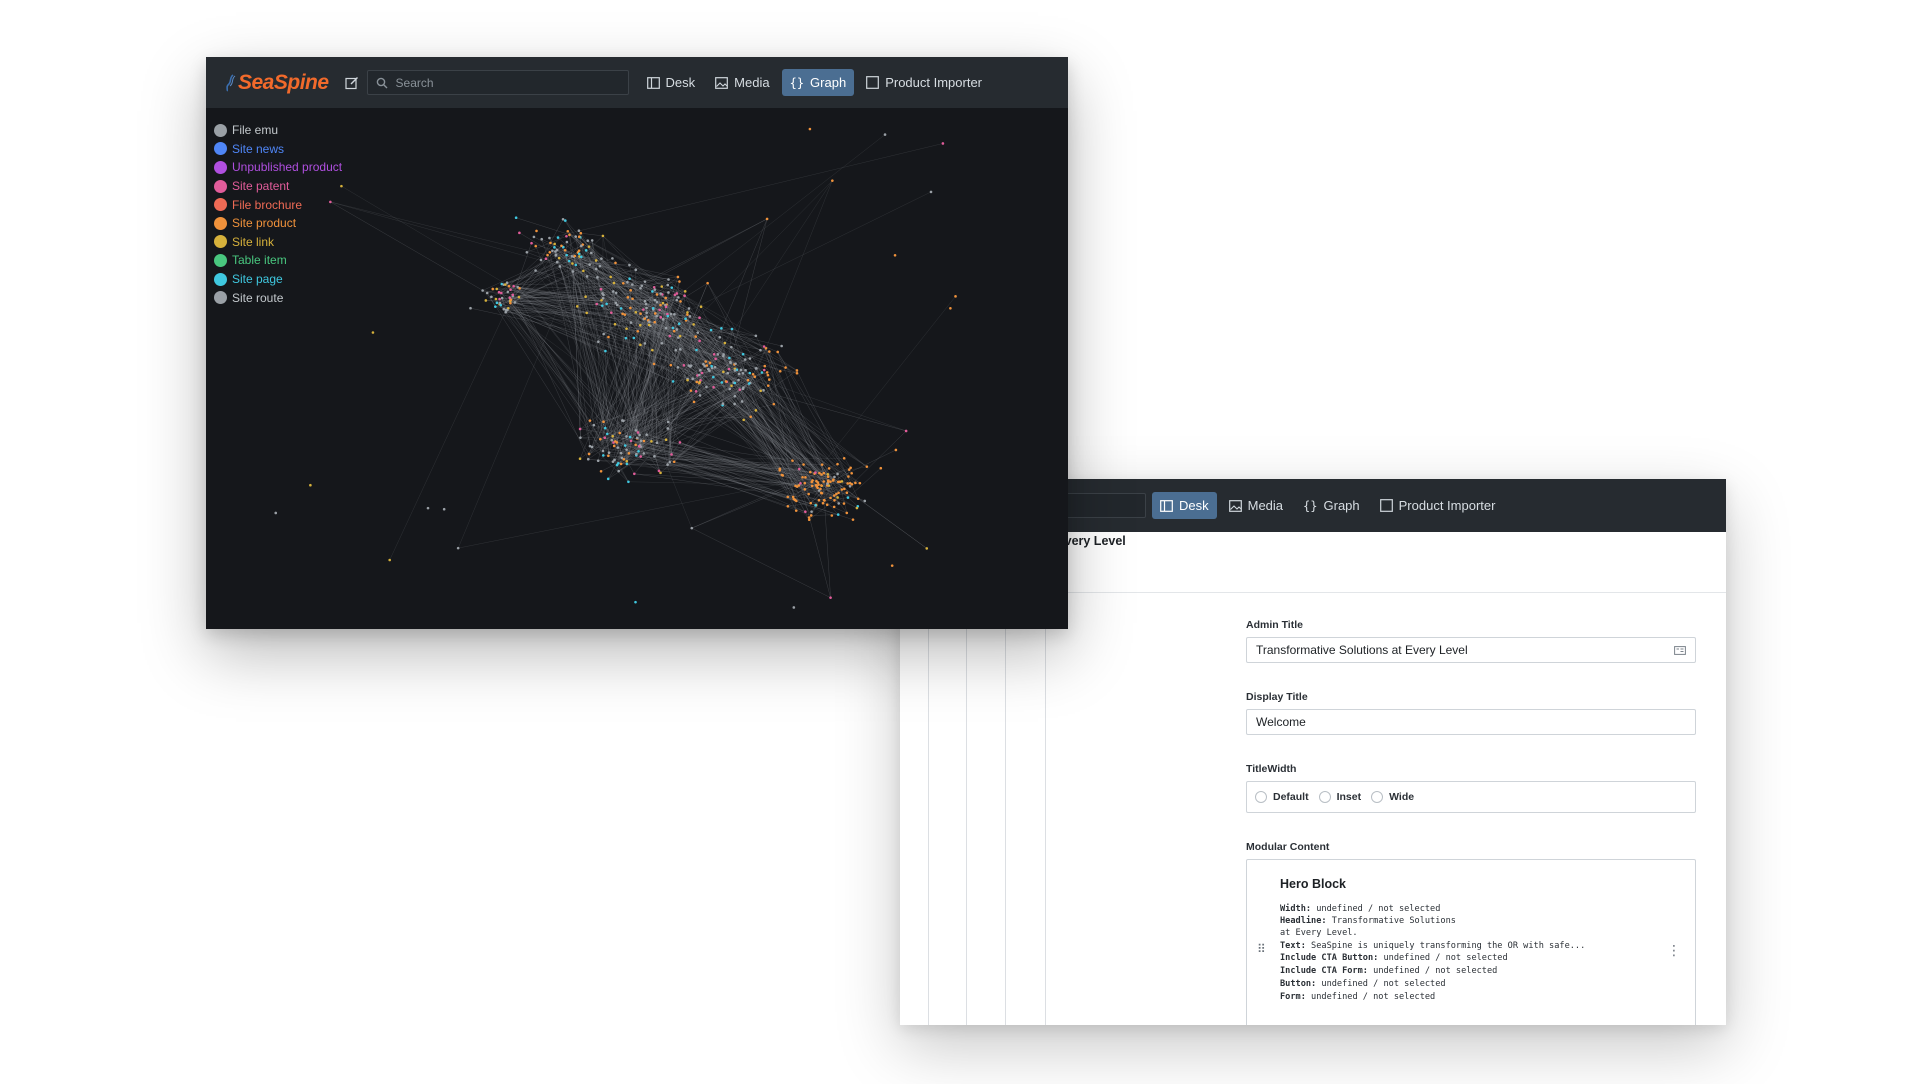  What do you see at coordinates (1471, 722) in the screenshot?
I see `display-title-input: Welcome` at bounding box center [1471, 722].